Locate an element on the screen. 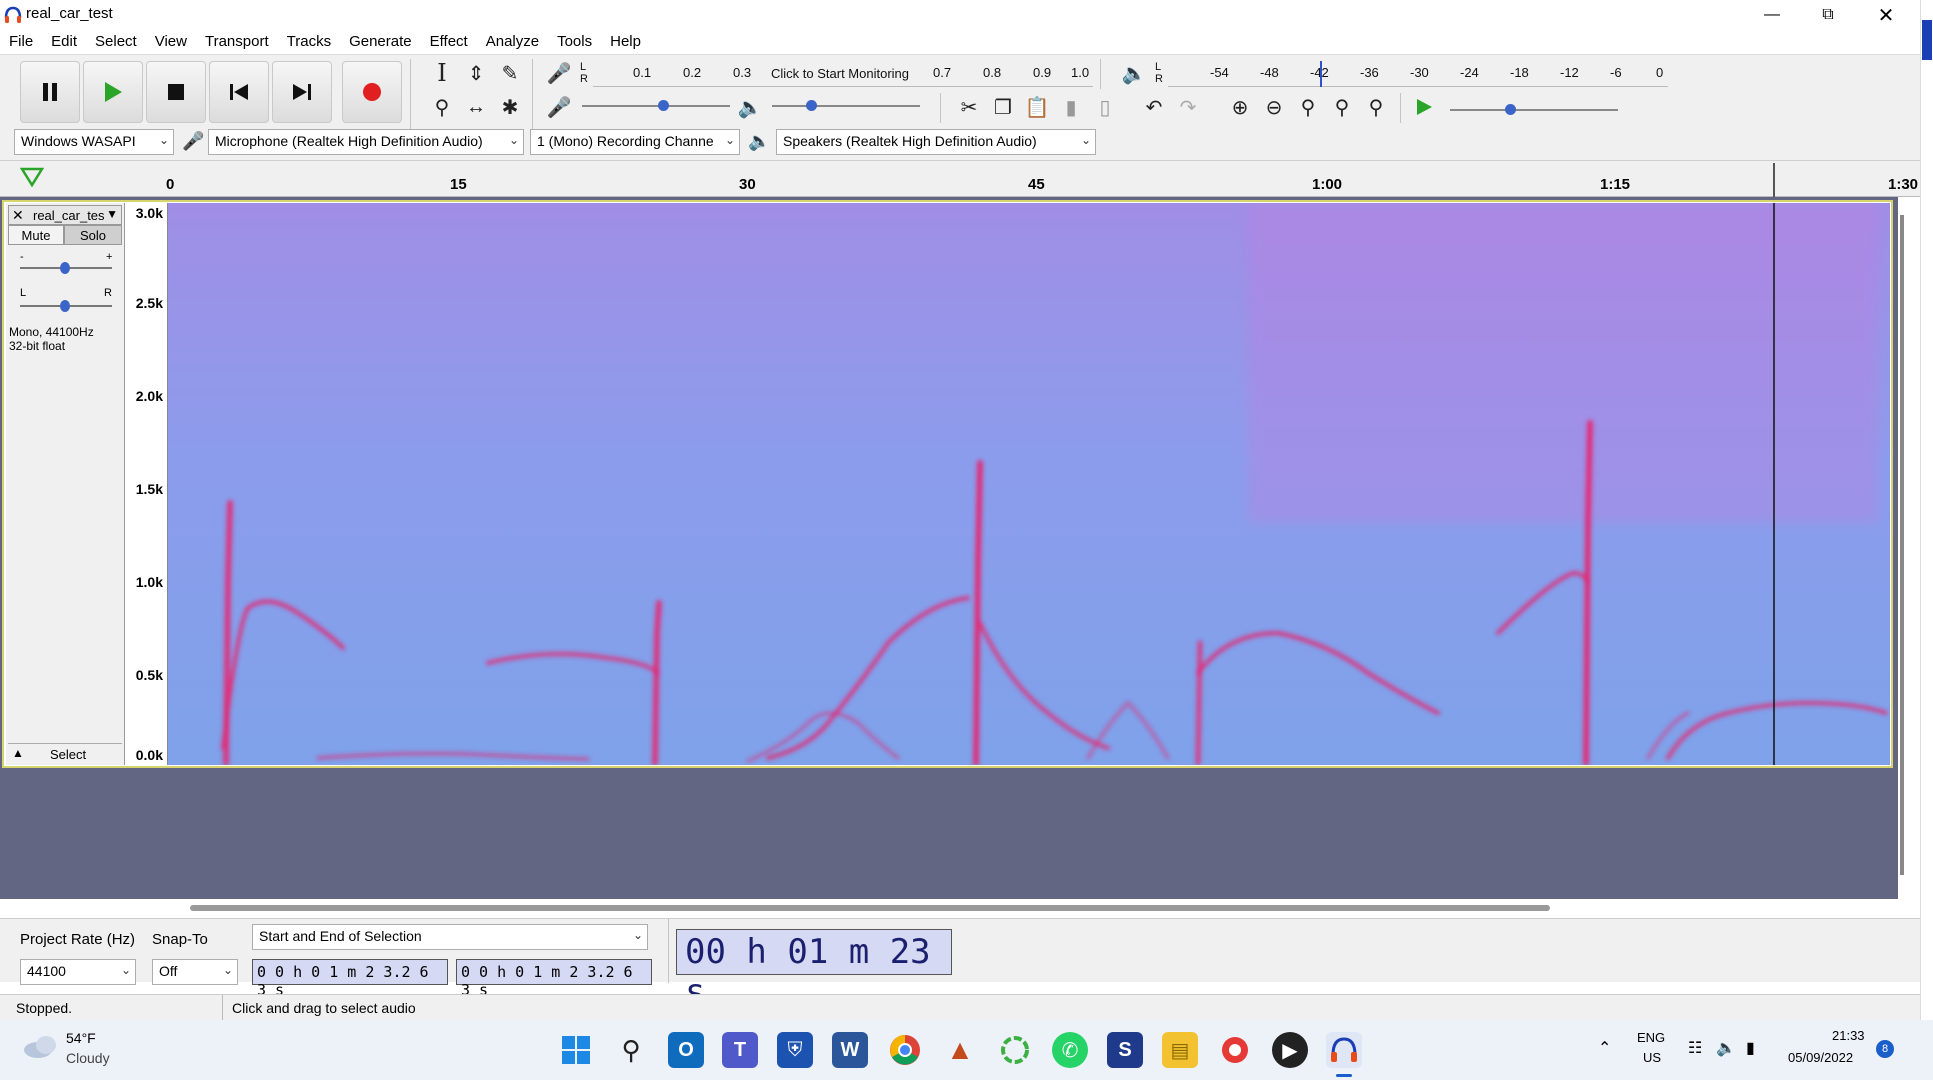  pan-slider is located at coordinates (66, 306).